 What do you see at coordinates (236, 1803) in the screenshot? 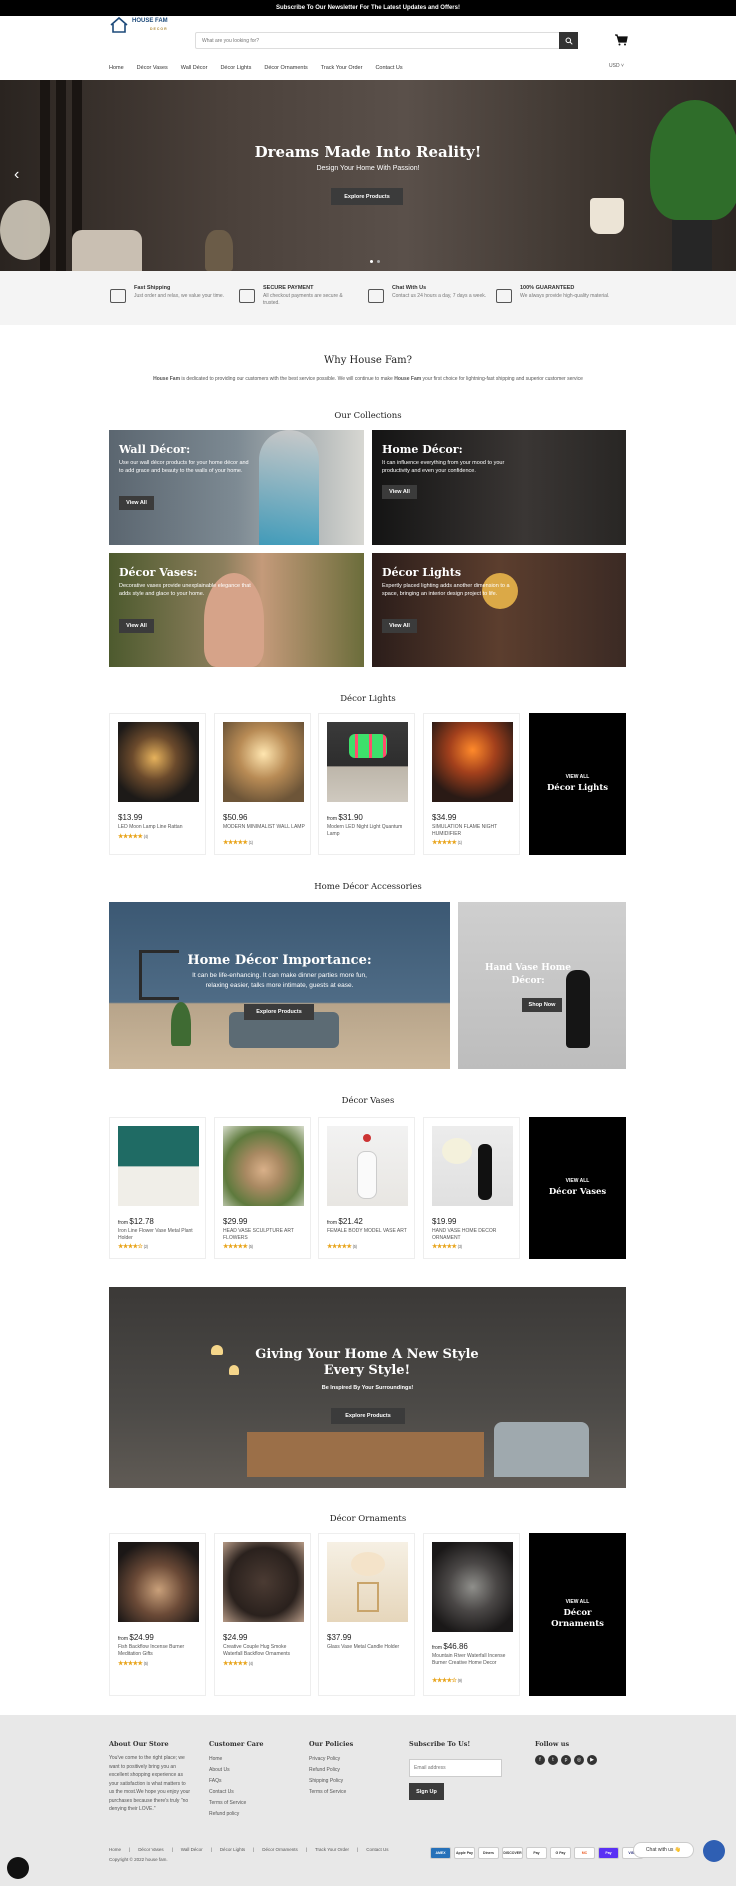
I see `footer-link-terms: Terms of Service` at bounding box center [236, 1803].